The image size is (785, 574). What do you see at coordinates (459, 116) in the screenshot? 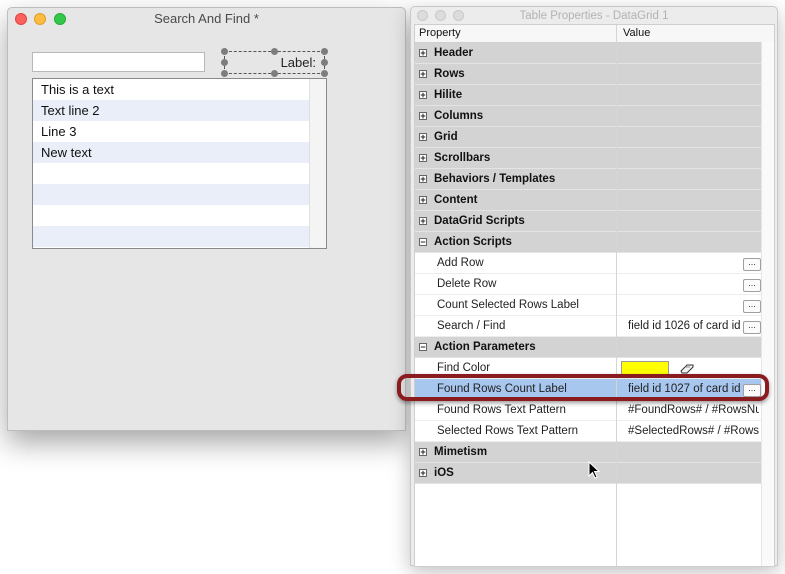
I see `property-label: Columns` at bounding box center [459, 116].